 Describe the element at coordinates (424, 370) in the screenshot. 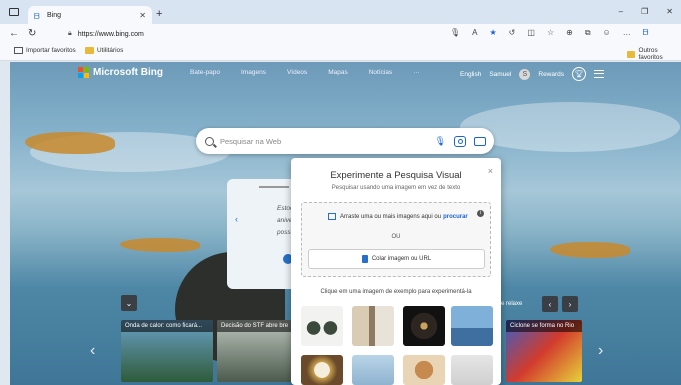

I see `example-dog` at that location.